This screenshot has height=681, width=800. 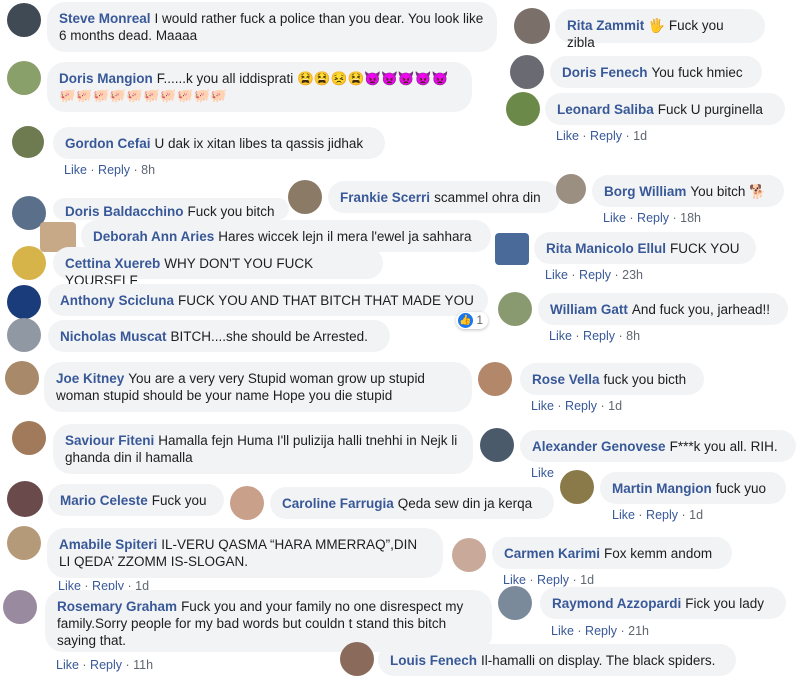 What do you see at coordinates (326, 300) in the screenshot?
I see `comment-text: FUCK YOU AND THAT BITCH THAT MADE YOU` at bounding box center [326, 300].